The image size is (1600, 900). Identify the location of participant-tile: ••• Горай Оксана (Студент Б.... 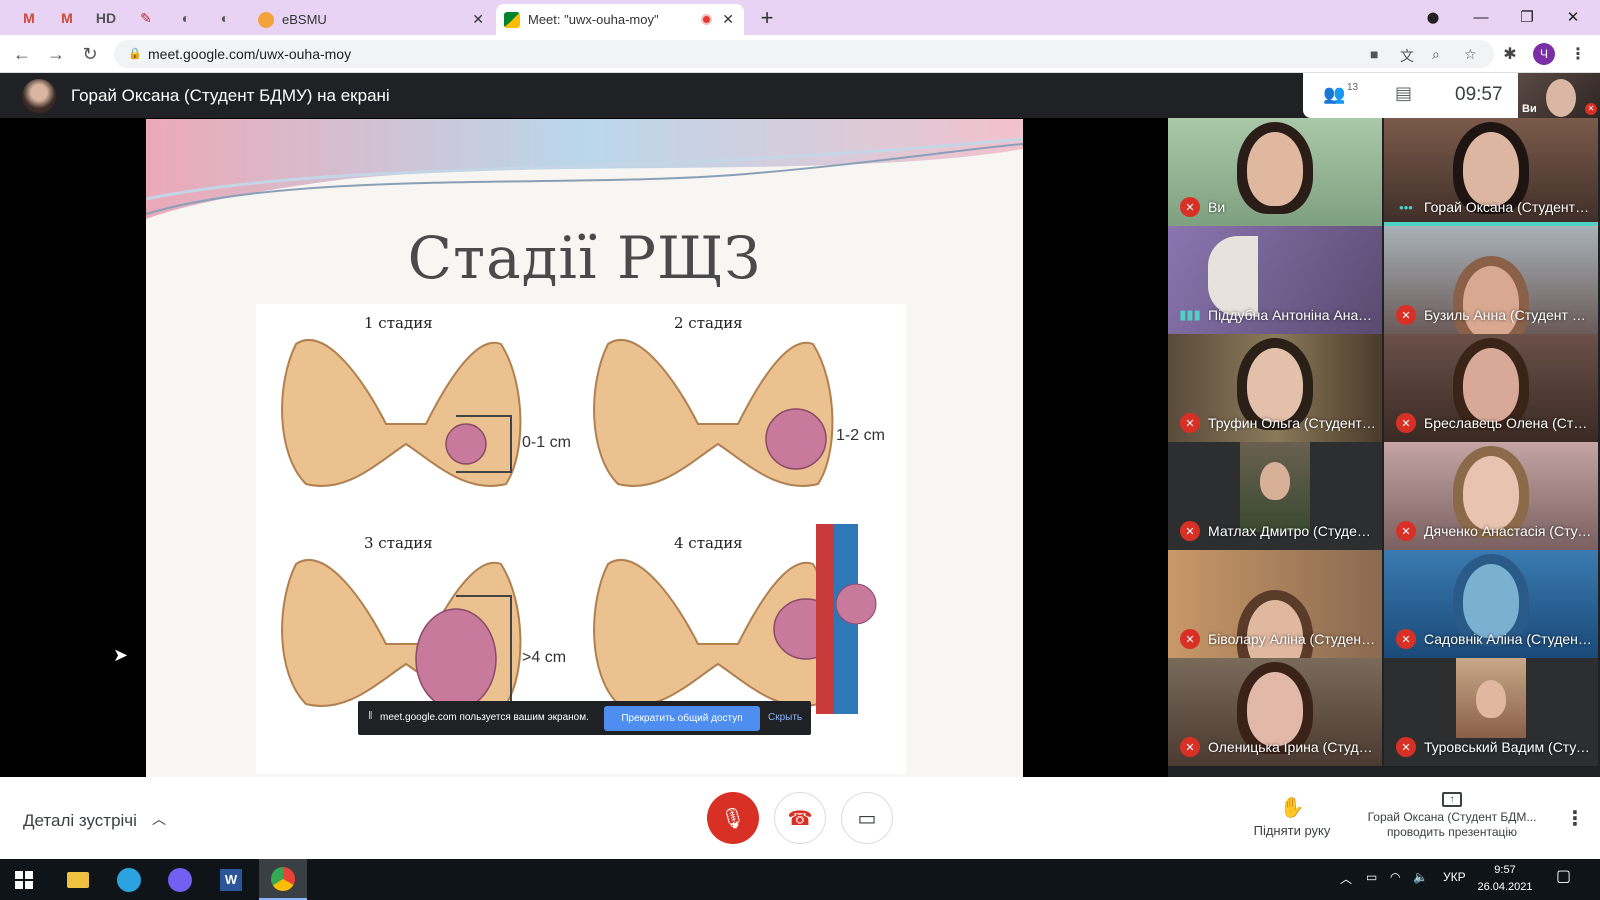
(1491, 172).